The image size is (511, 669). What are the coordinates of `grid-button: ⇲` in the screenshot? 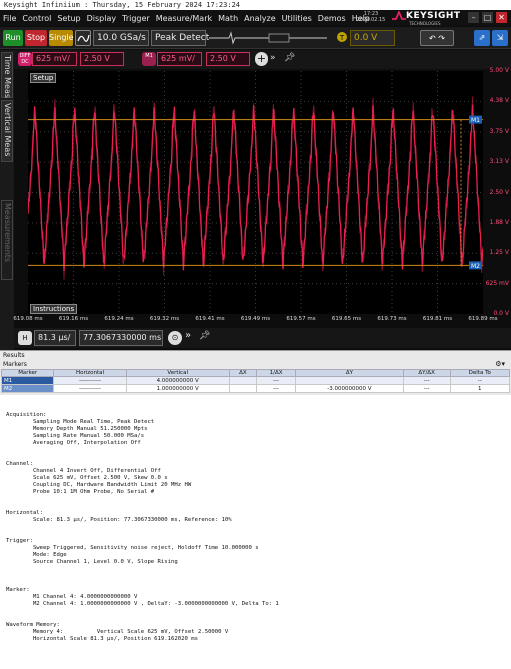 It's located at (500, 38).